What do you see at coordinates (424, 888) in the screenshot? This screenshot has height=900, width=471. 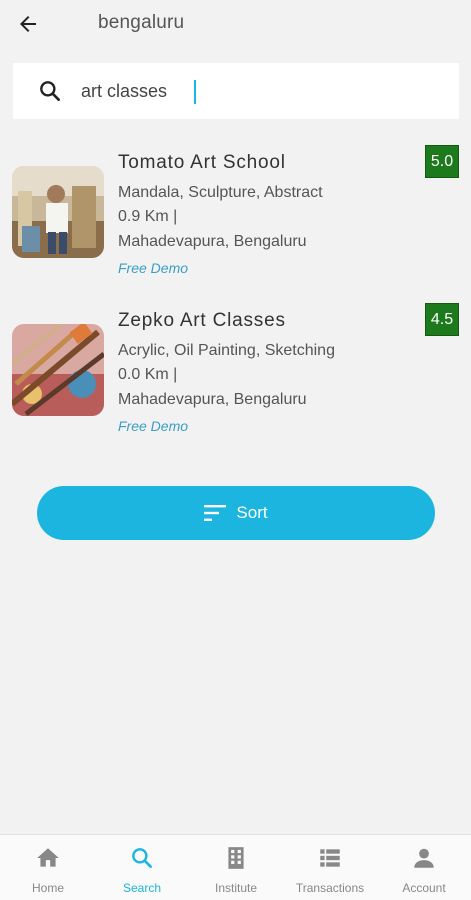 I see `nav-label: Account` at bounding box center [424, 888].